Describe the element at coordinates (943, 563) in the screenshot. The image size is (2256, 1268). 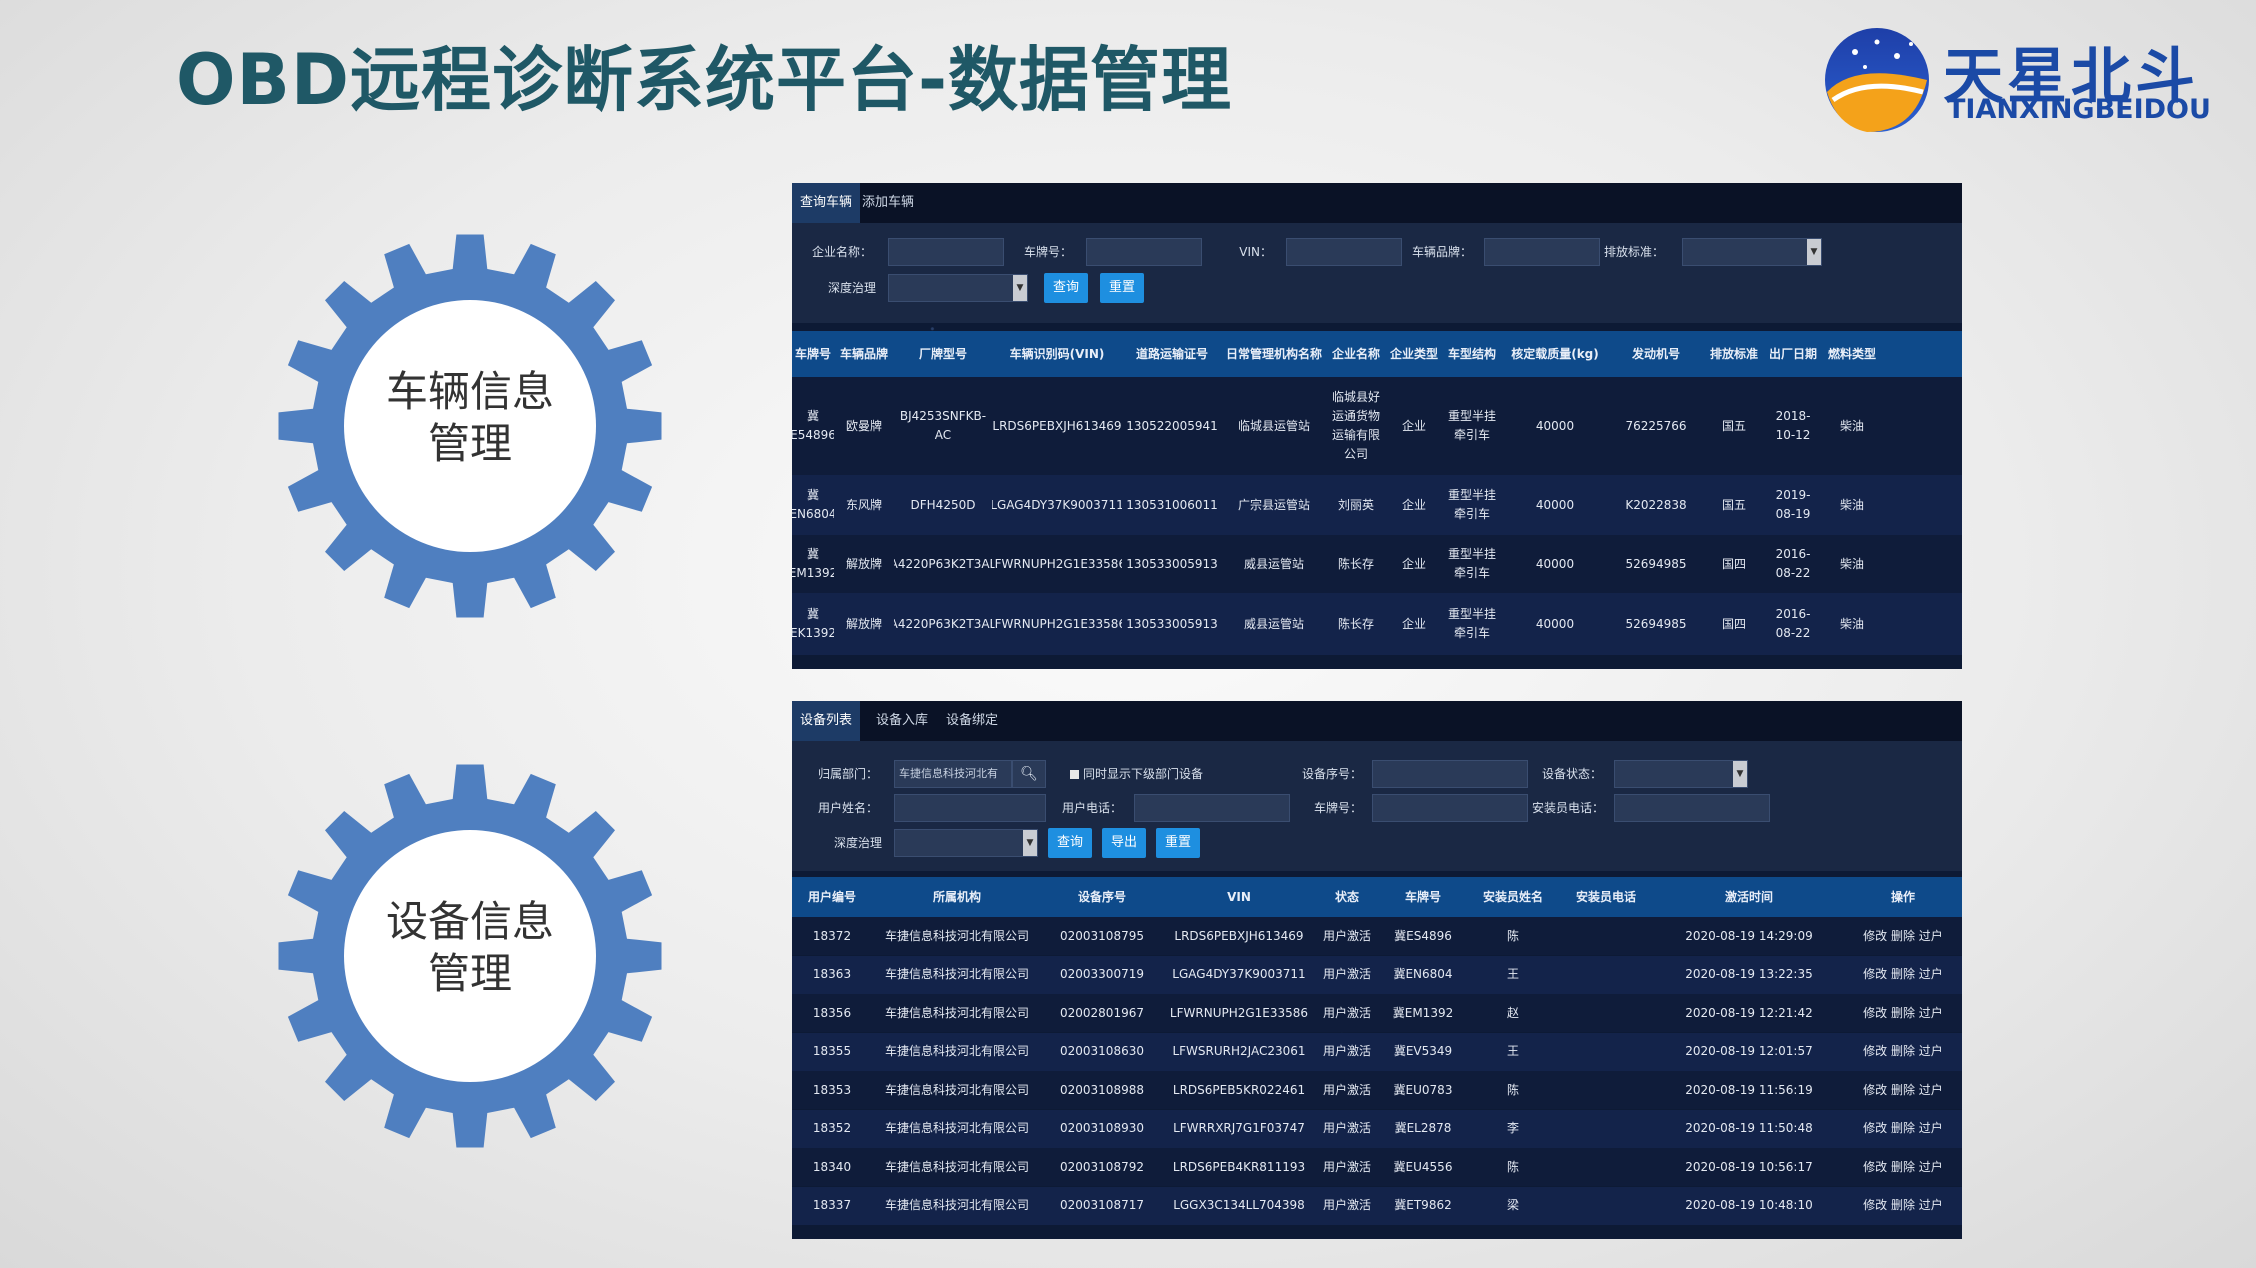
I see `table-cell: CA4220P63K2T3AE4` at that location.